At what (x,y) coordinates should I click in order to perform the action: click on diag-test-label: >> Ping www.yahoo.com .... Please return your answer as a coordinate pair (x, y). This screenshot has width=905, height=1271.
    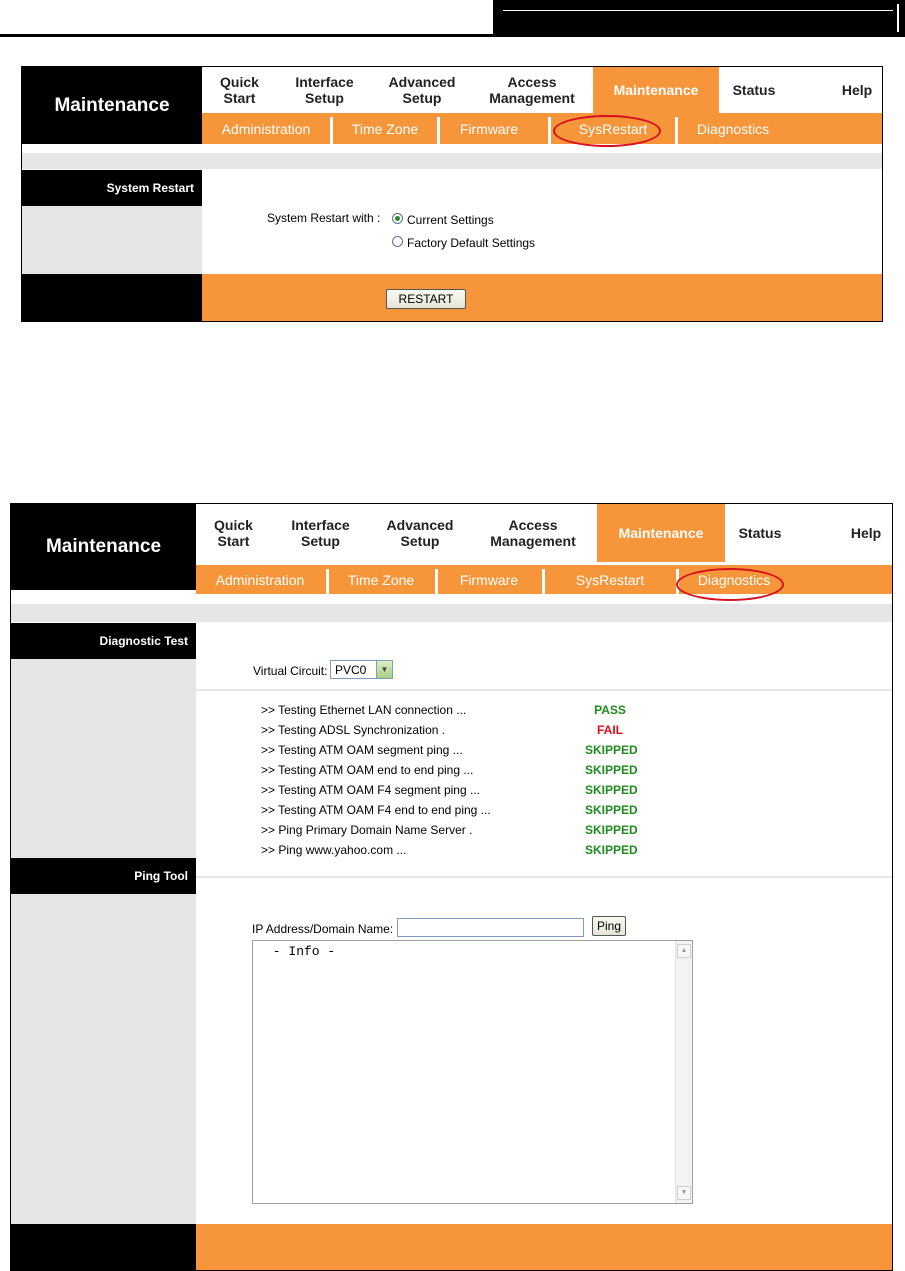
    Looking at the image, I should click on (334, 850).